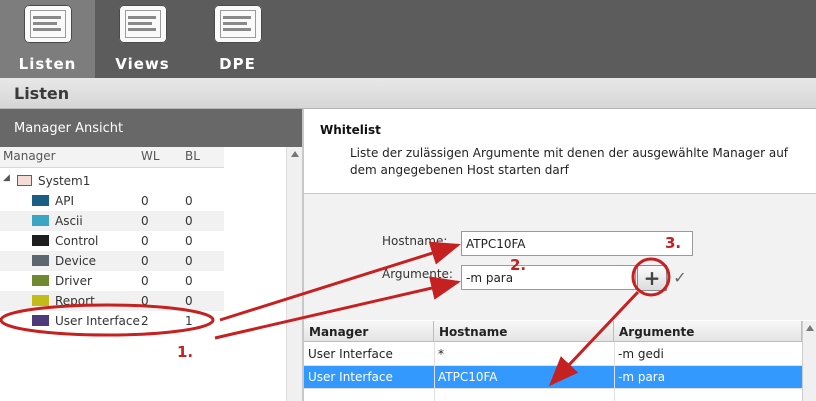 The height and width of the screenshot is (401, 816). Describe the element at coordinates (64, 201) in the screenshot. I see `tree-item-label: API` at that location.